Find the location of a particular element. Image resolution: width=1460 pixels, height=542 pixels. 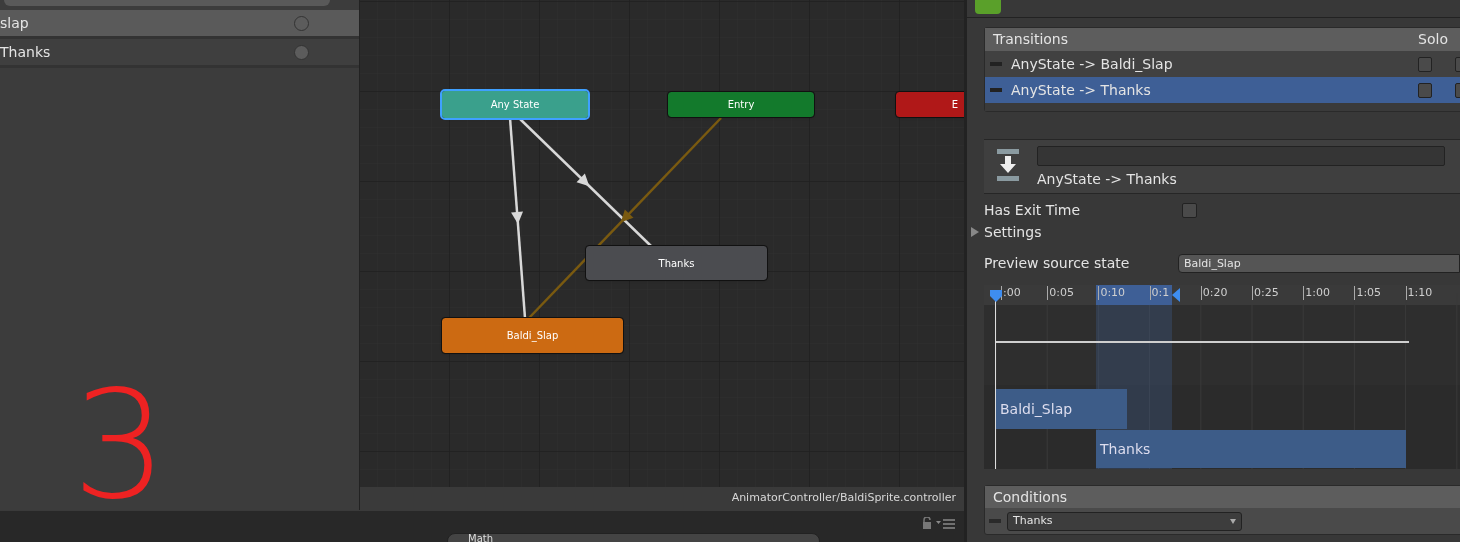

clip-bar: Thanks is located at coordinates (1251, 449).